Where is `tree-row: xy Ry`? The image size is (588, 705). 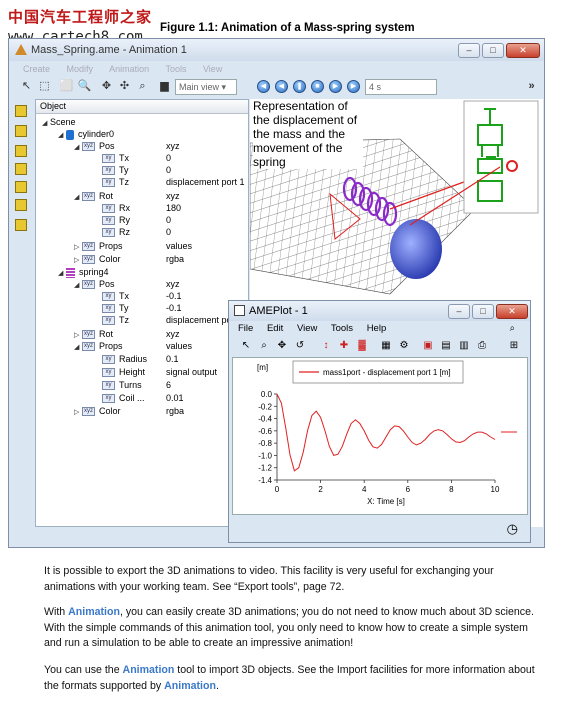 tree-row: xy Ry is located at coordinates (116, 220).